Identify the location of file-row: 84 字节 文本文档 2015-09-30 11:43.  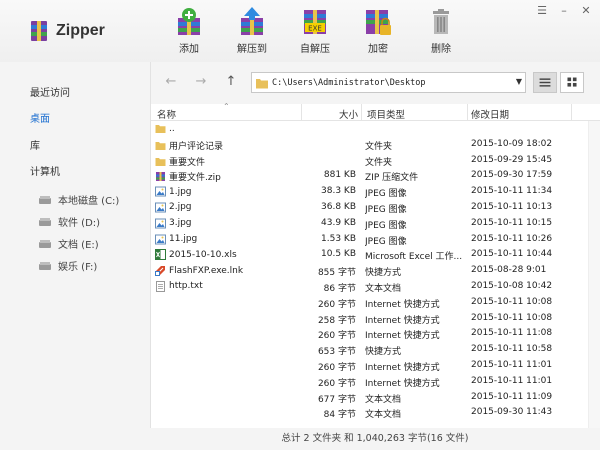
(370, 413).